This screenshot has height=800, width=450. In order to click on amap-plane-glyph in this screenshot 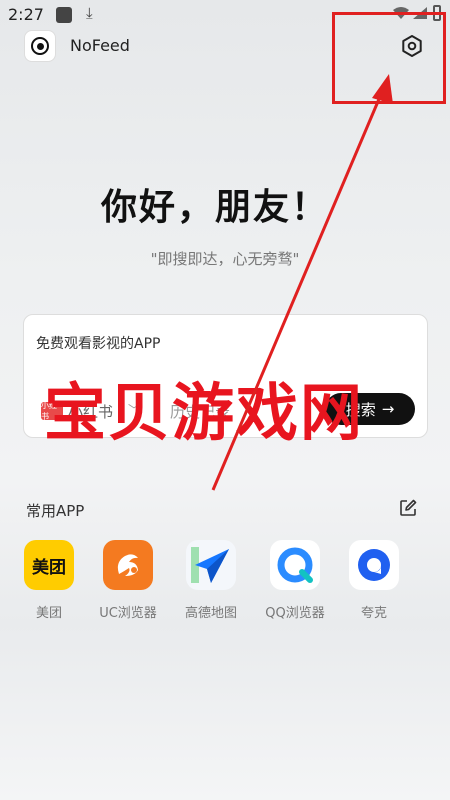, I will do `click(210, 565)`.